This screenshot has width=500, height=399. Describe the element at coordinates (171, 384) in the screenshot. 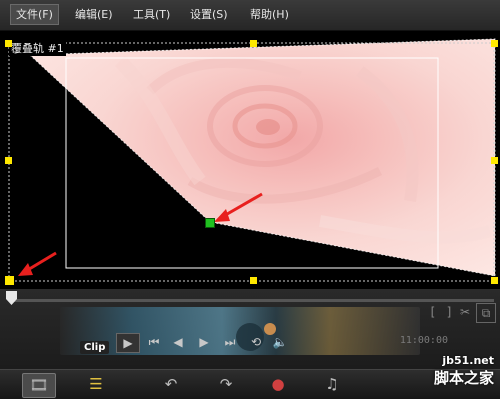

I see `undo-icon: ↶` at that location.